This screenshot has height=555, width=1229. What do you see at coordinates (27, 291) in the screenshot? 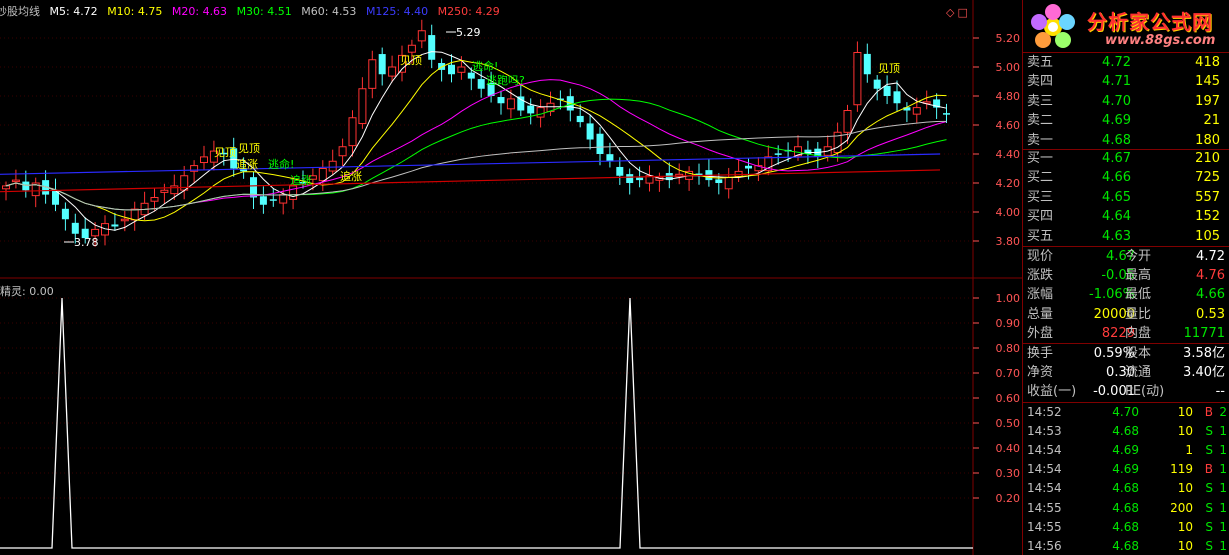
I see `indicator-title: 精灵: 0.00` at bounding box center [27, 291].